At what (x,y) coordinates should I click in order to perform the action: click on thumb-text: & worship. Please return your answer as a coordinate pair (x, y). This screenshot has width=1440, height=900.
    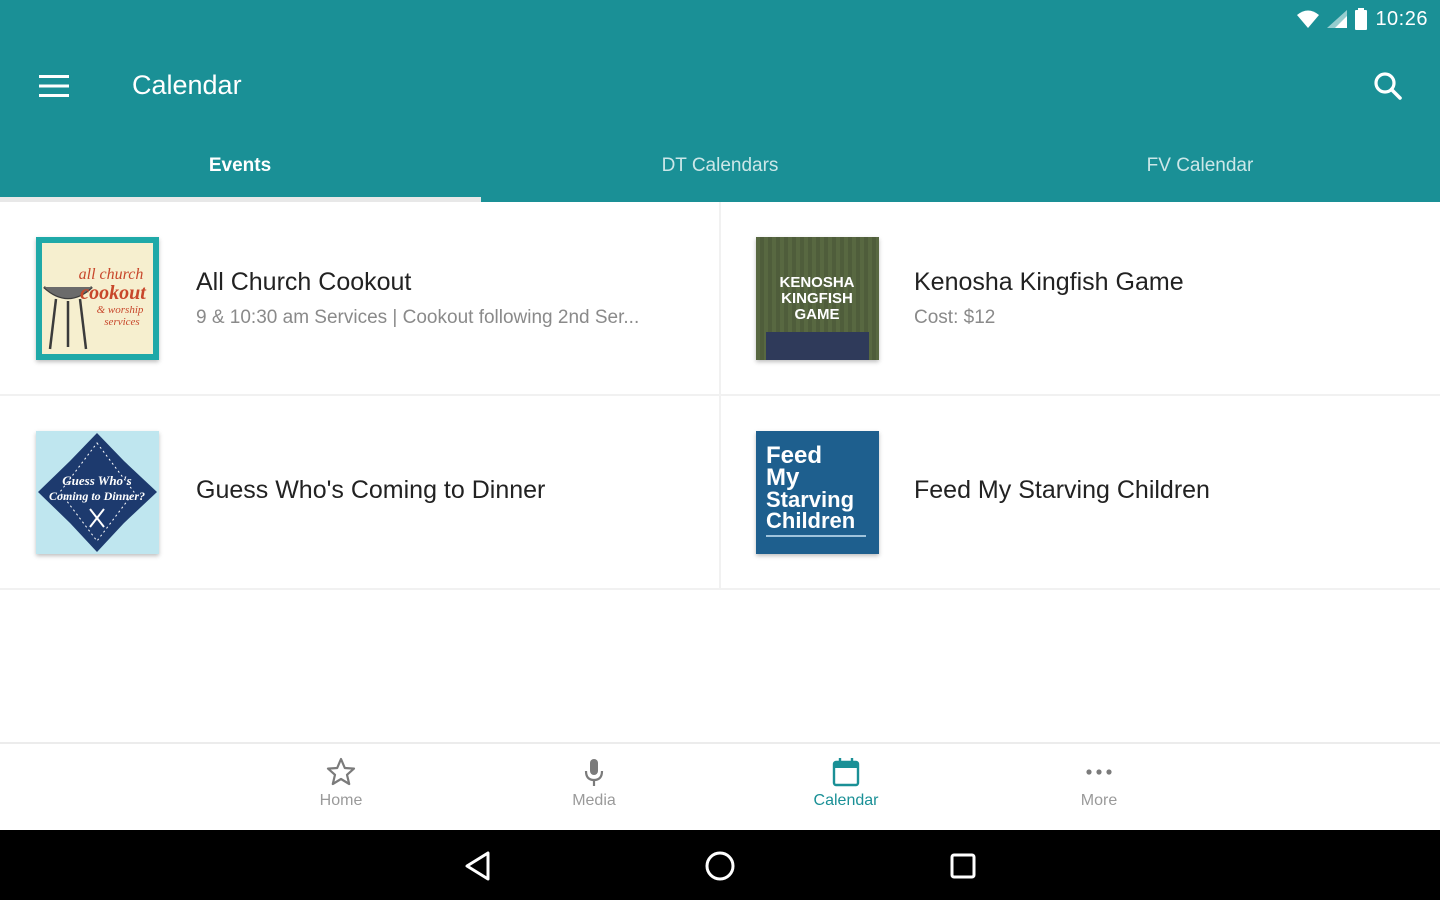
    Looking at the image, I should click on (120, 310).